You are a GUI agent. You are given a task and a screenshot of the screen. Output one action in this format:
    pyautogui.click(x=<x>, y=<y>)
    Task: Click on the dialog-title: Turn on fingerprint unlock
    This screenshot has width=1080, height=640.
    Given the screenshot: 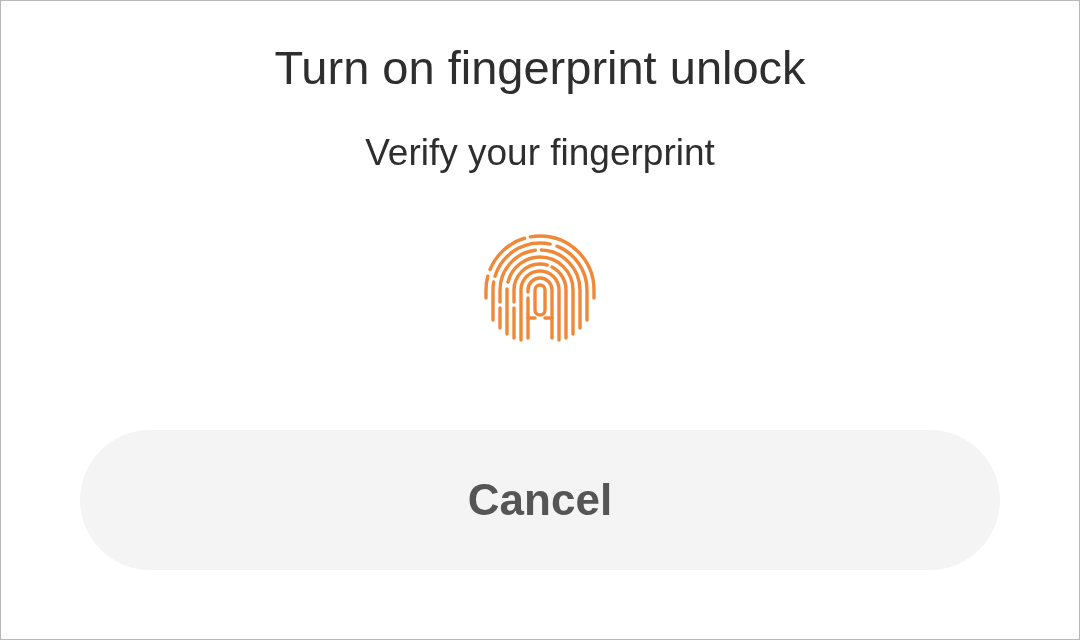 What is the action you would take?
    pyautogui.click(x=540, y=68)
    